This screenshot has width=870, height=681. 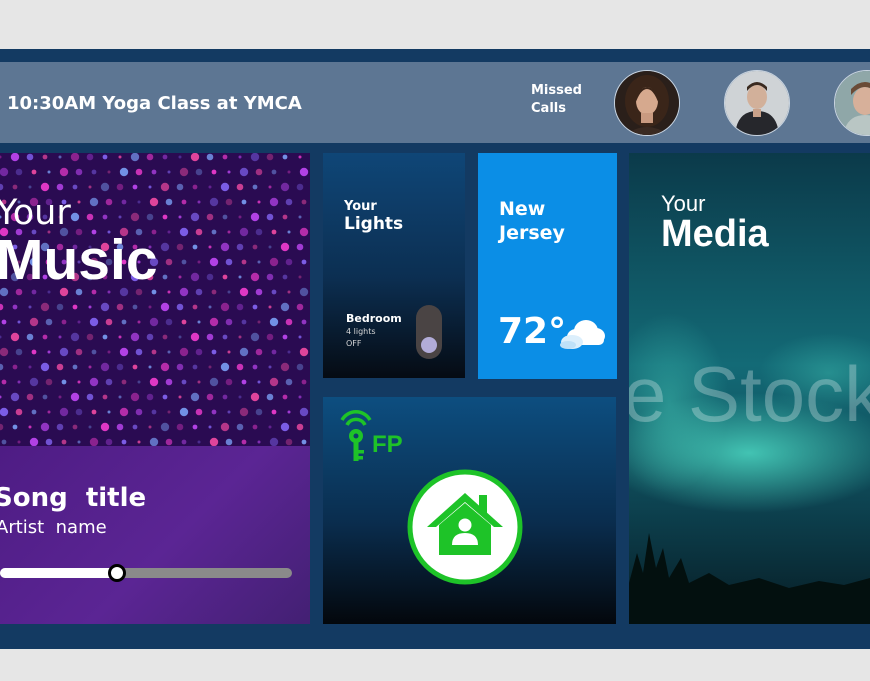 I want to click on man-avatar-image, so click(x=757, y=103).